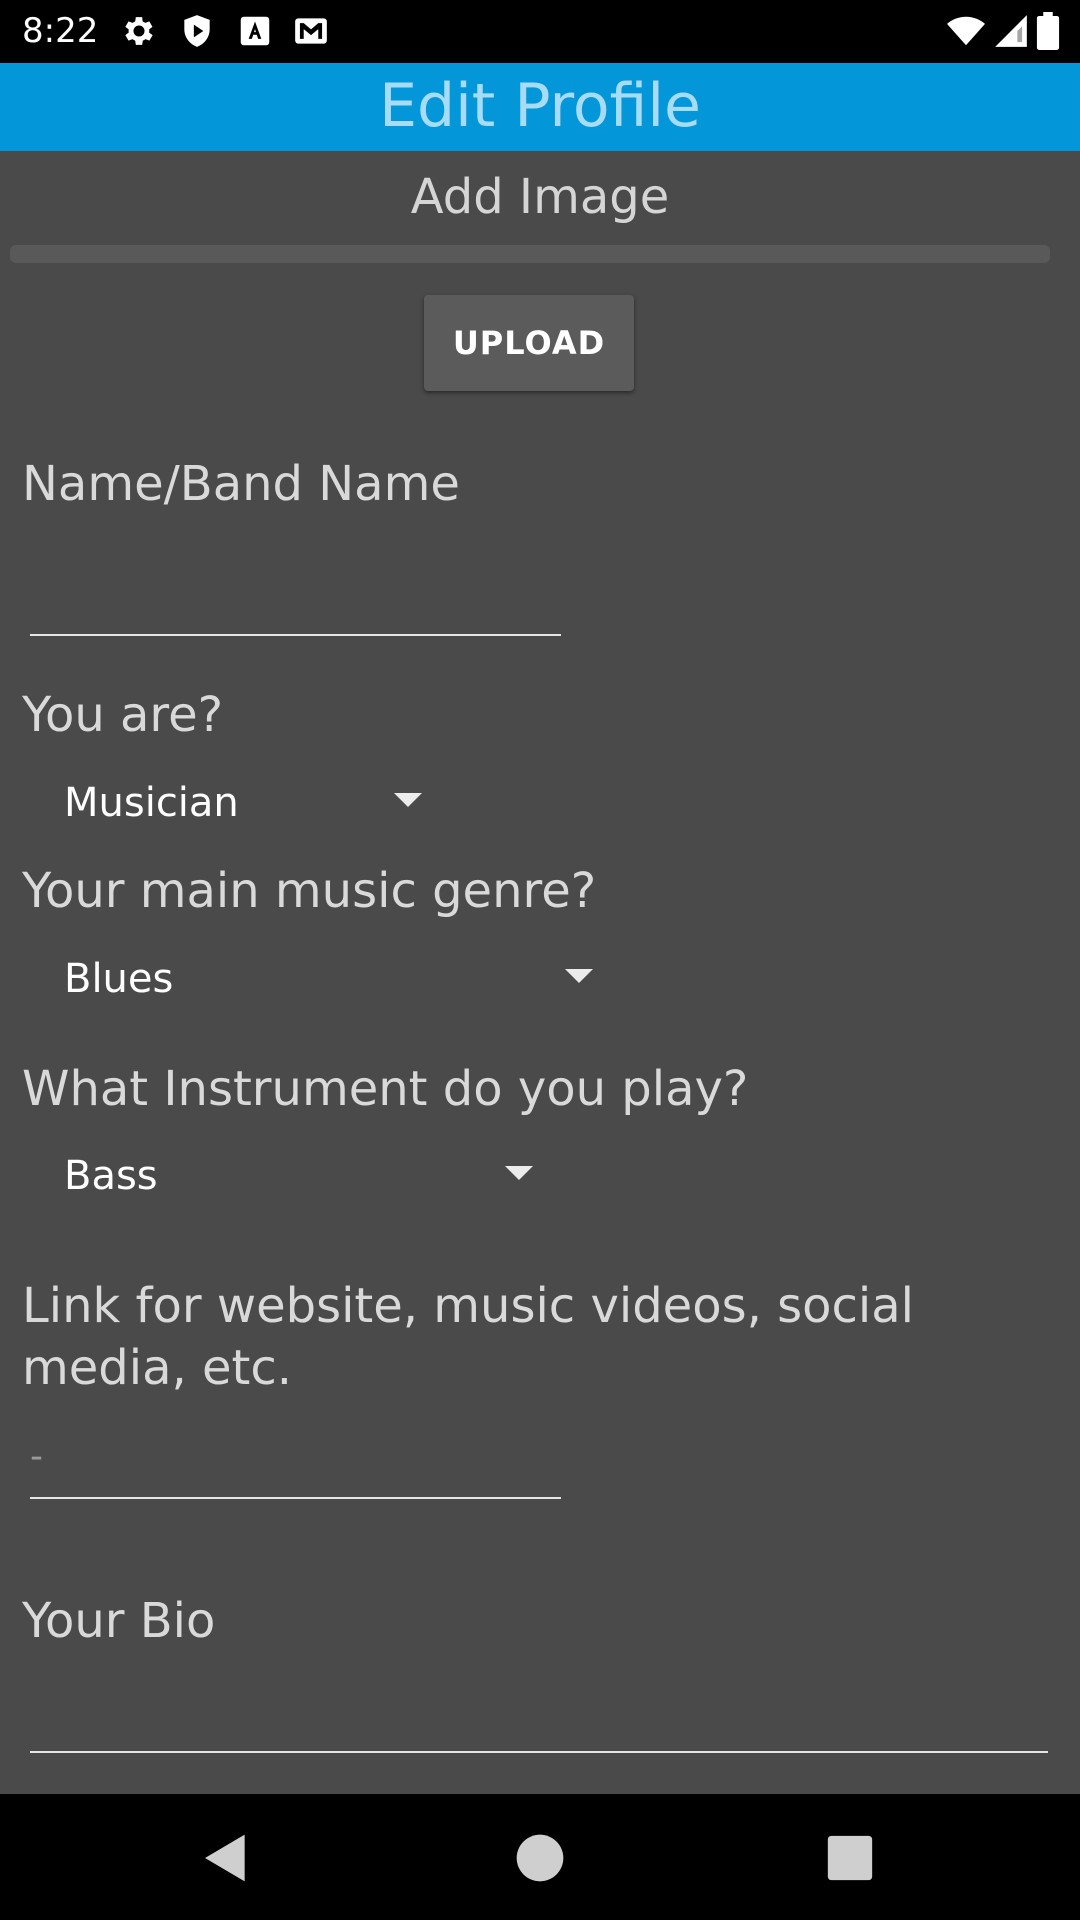  What do you see at coordinates (309, 891) in the screenshot?
I see `genre-label: Your main music genre?` at bounding box center [309, 891].